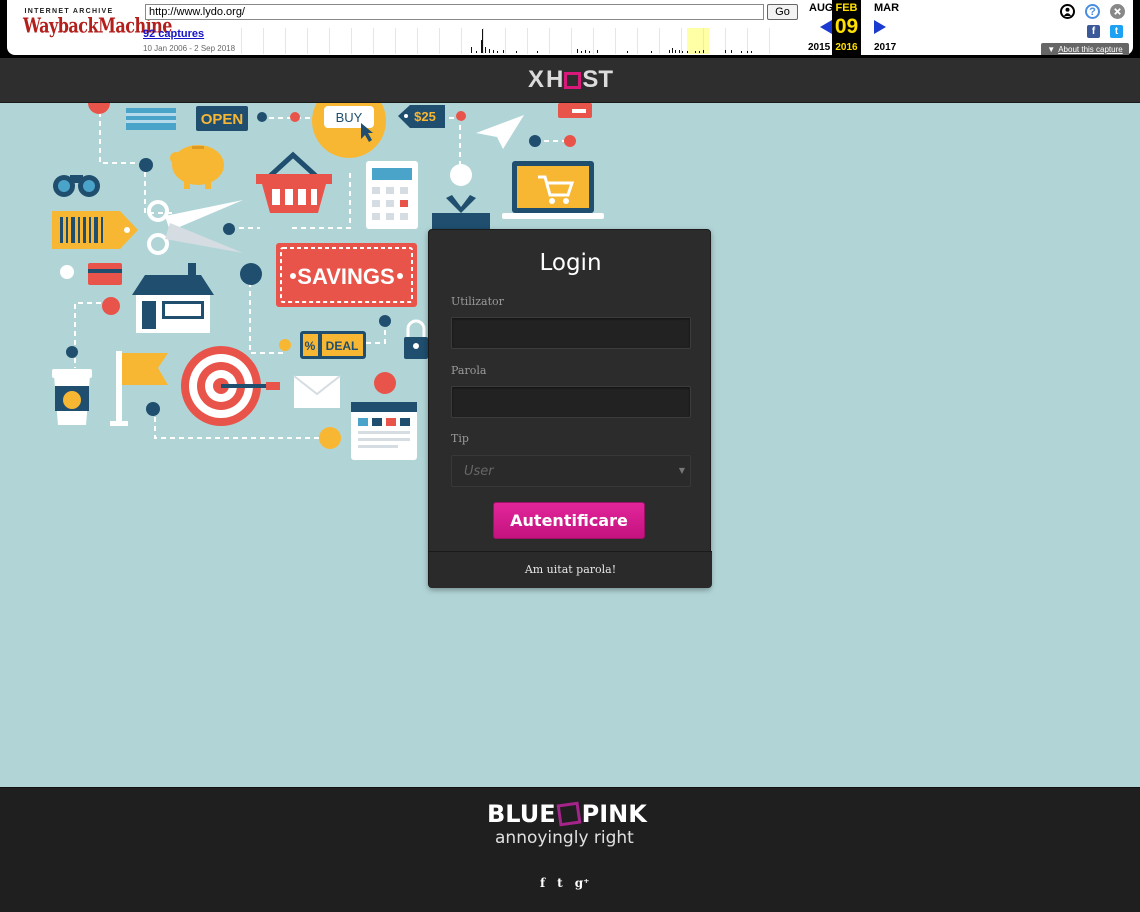 This screenshot has width=1140, height=912. What do you see at coordinates (1117, 11) in the screenshot?
I see `close-icon` at bounding box center [1117, 11].